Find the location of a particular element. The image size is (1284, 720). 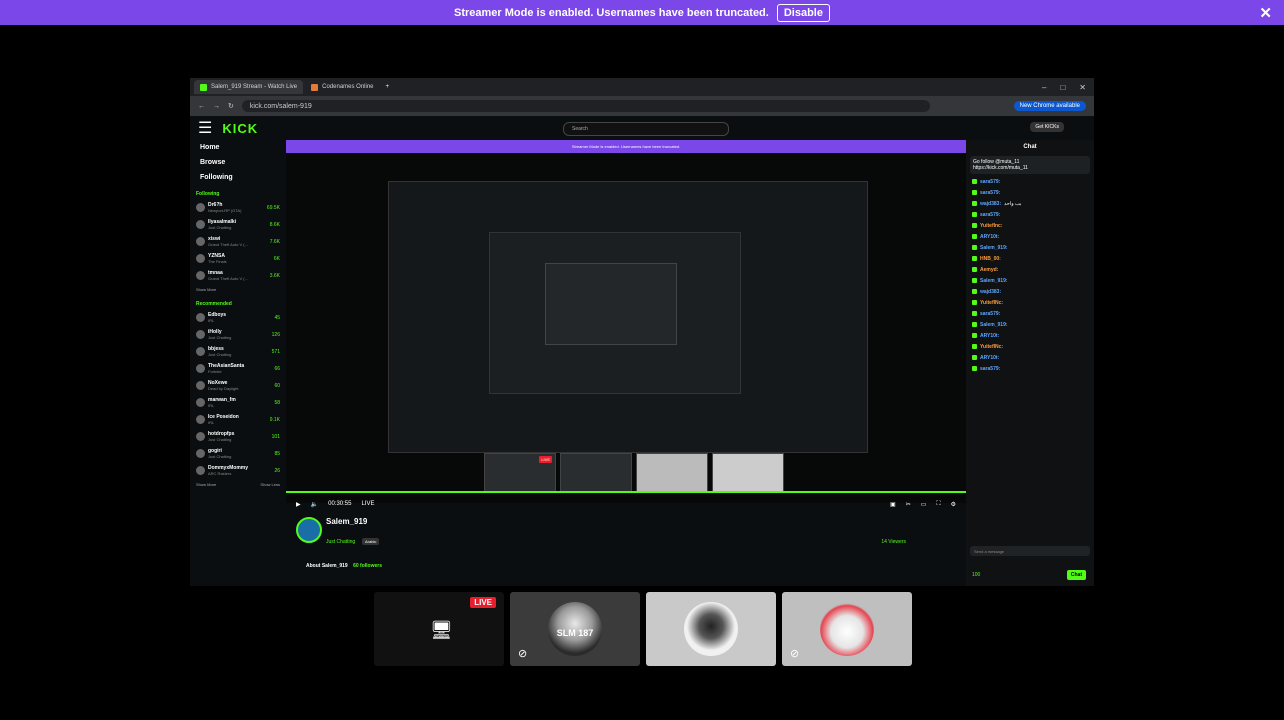

channel-category: Dead by Daylight is located at coordinates (223, 388).